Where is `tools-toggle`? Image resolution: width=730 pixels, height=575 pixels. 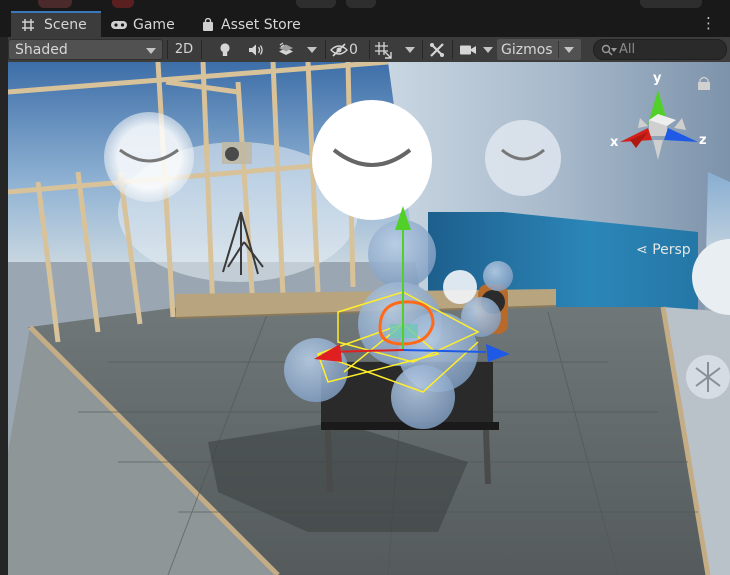 tools-toggle is located at coordinates (437, 49).